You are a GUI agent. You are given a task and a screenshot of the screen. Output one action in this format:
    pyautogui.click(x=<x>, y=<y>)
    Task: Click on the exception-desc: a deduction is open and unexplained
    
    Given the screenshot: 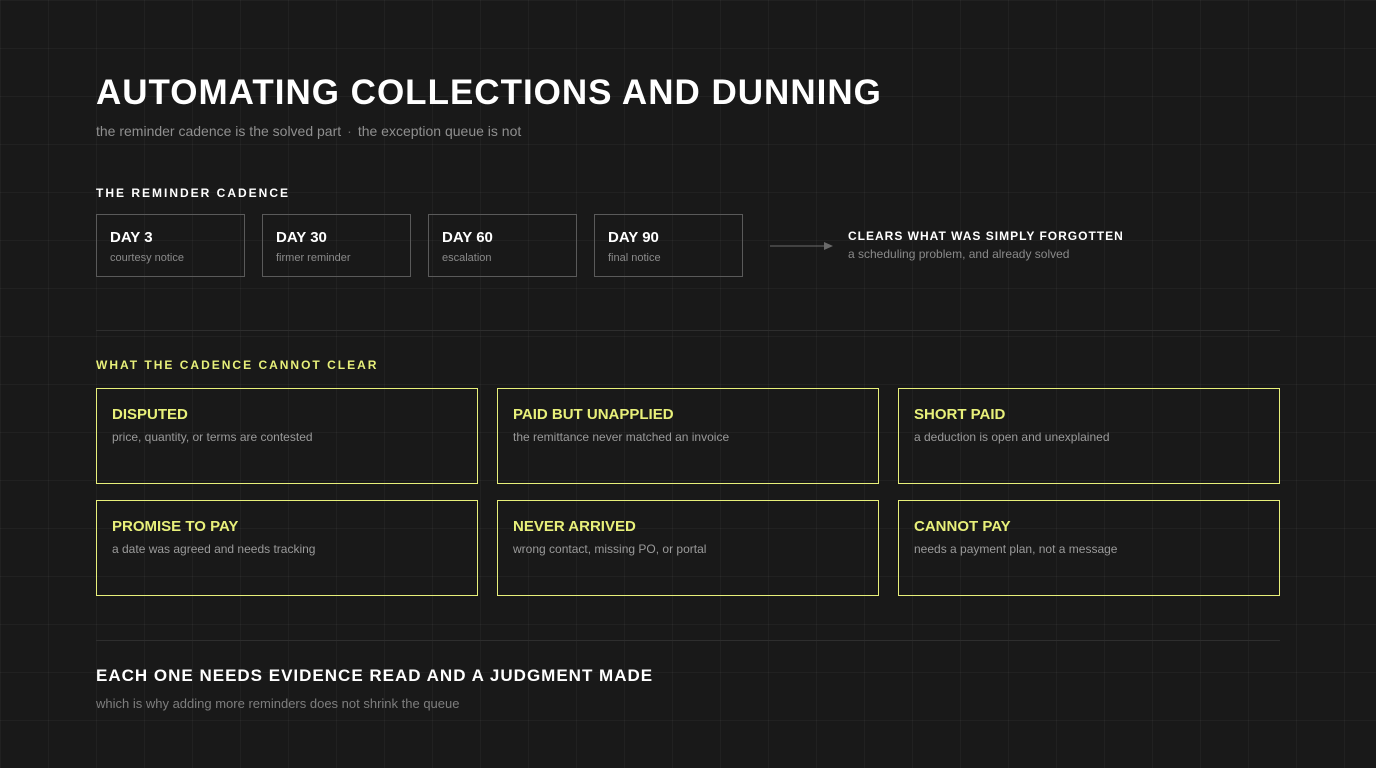 What is the action you would take?
    pyautogui.click(x=1012, y=437)
    